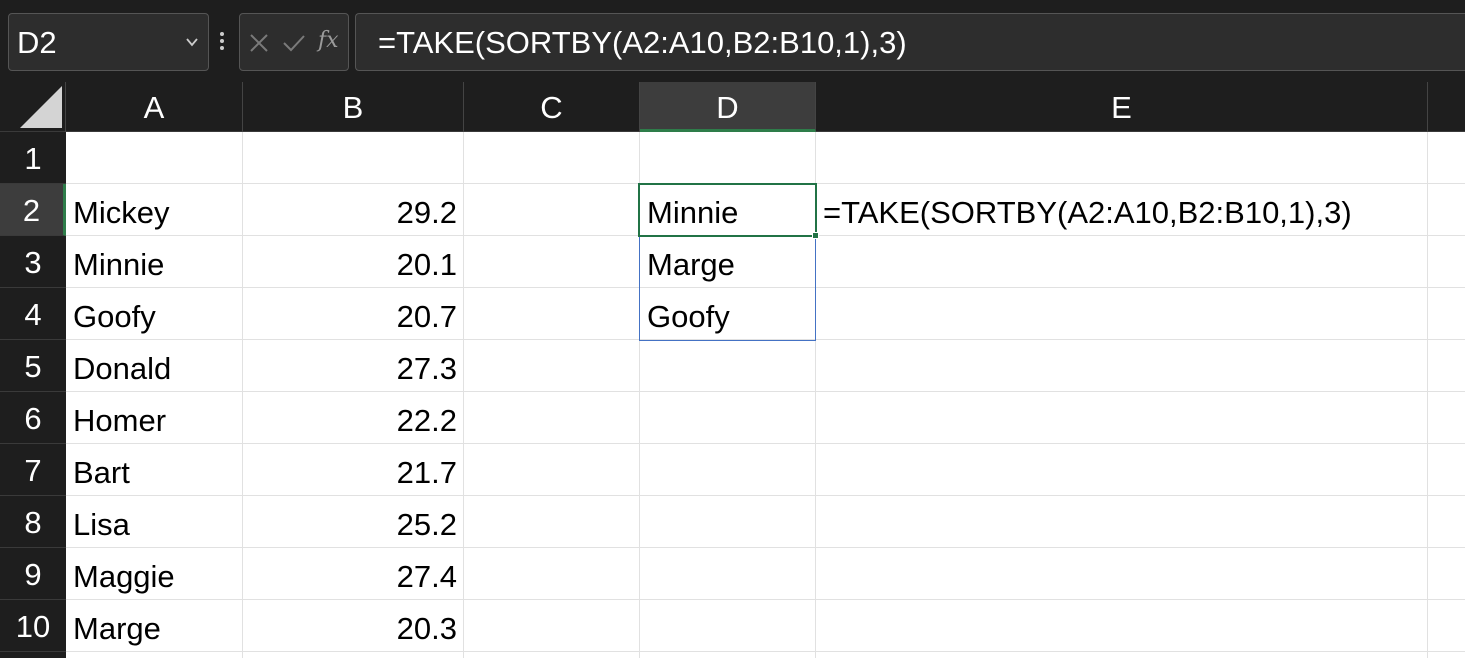 The image size is (1465, 658). I want to click on select-all-triangle-icon, so click(41, 107).